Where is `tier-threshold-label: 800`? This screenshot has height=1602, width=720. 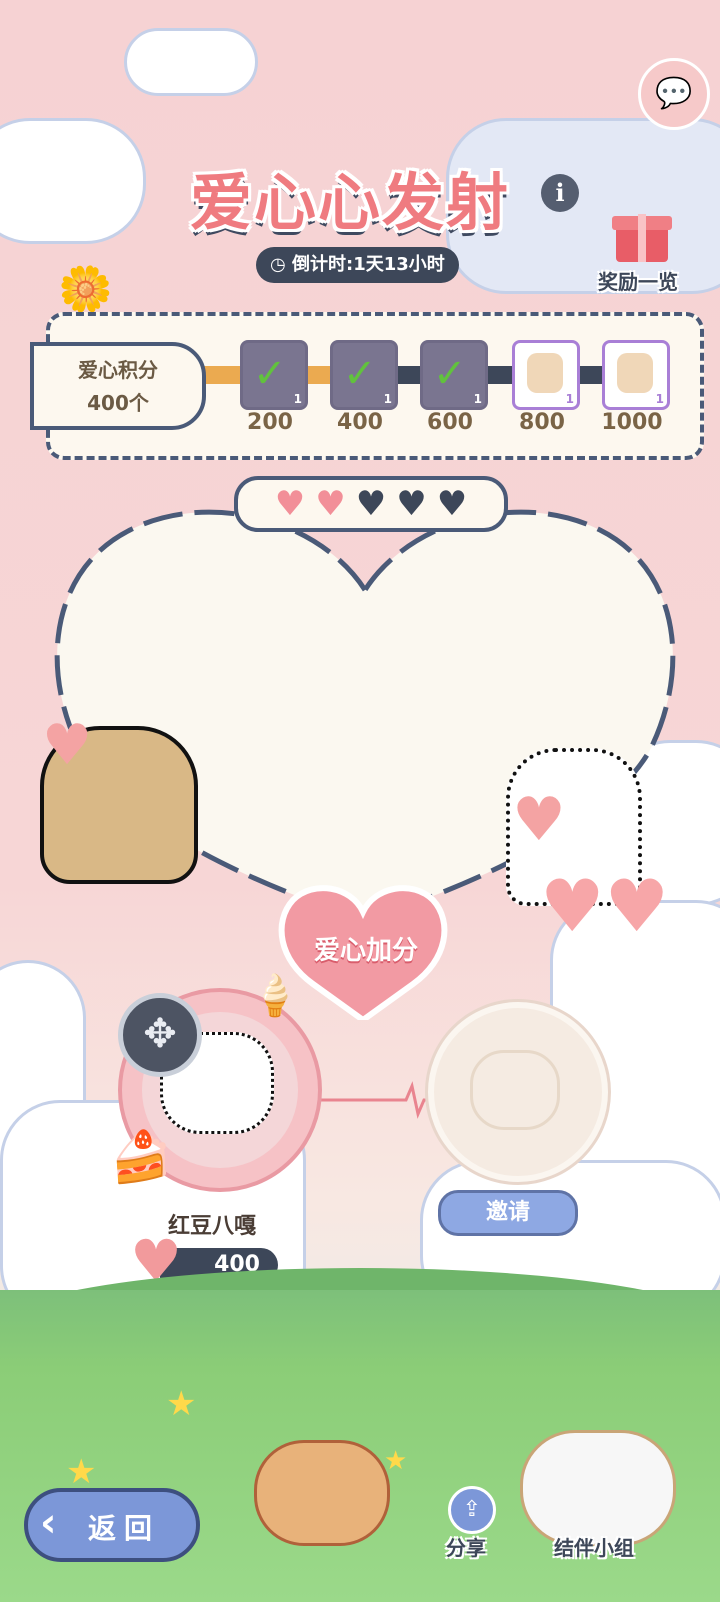 tier-threshold-label: 800 is located at coordinates (542, 422).